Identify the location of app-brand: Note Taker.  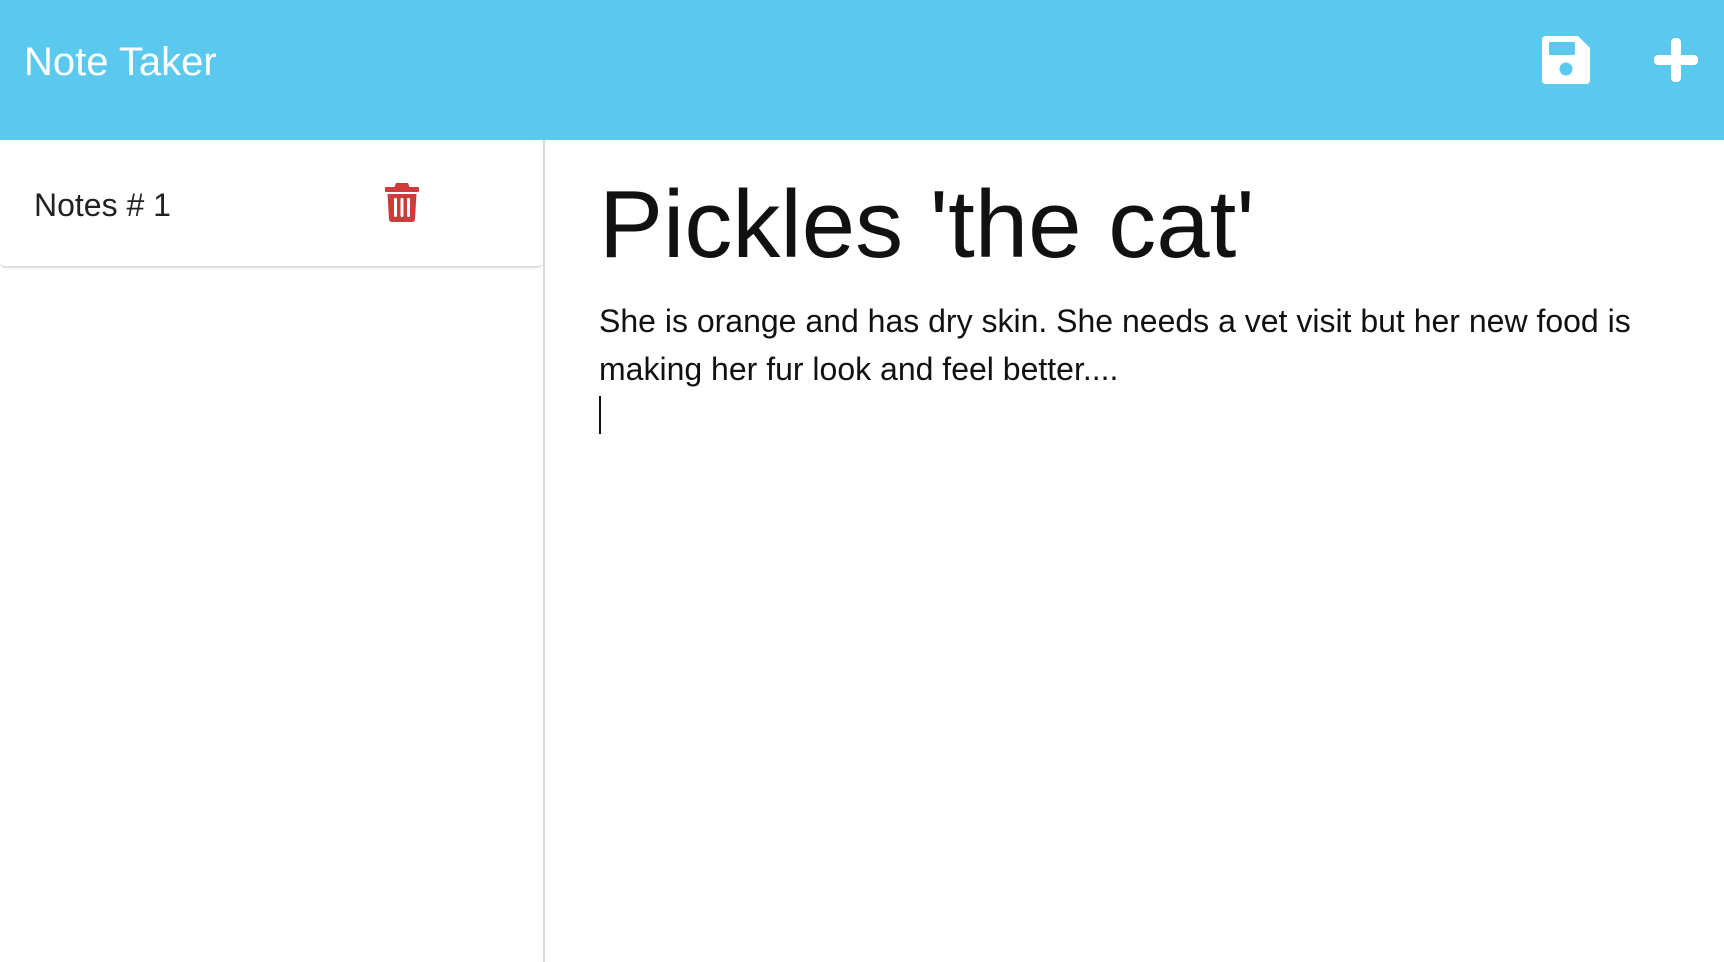
(120, 62).